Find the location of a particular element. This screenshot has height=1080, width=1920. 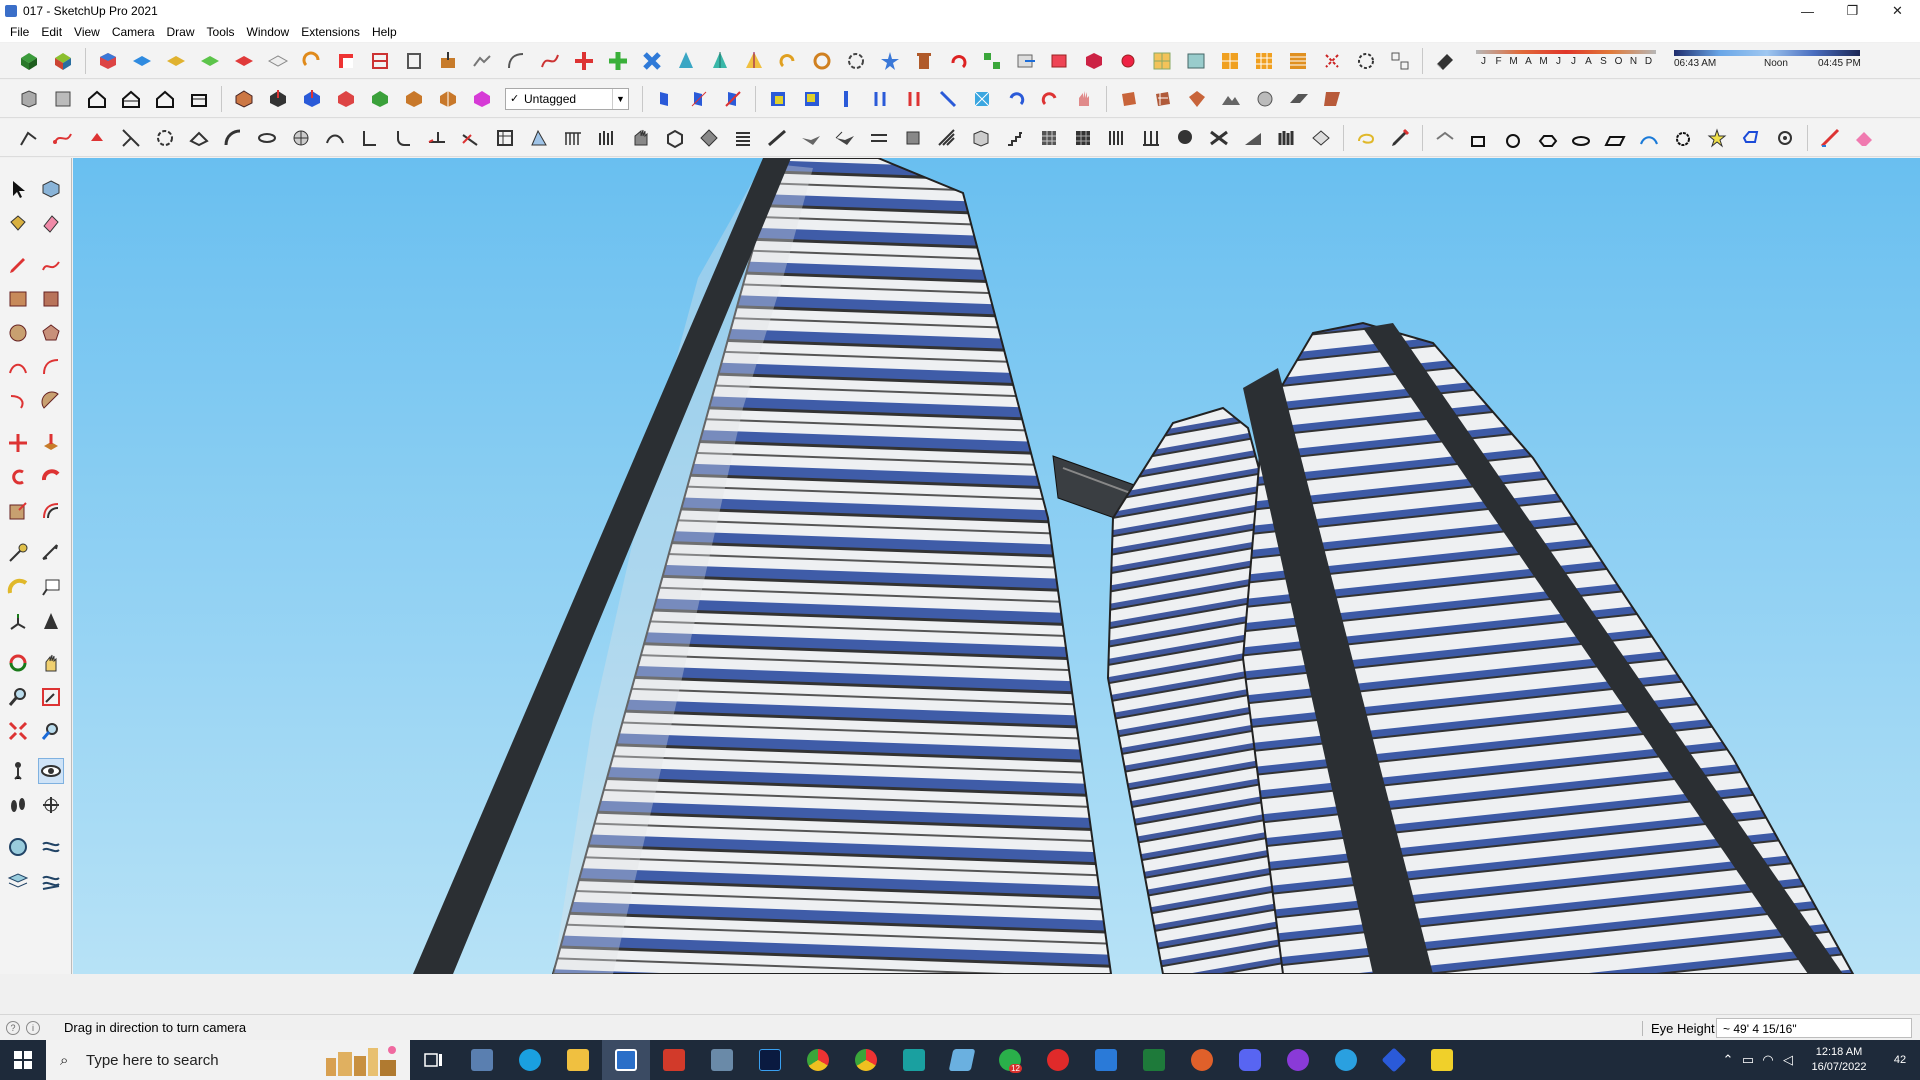

geo-location-icon: ? is located at coordinates (13, 1027).